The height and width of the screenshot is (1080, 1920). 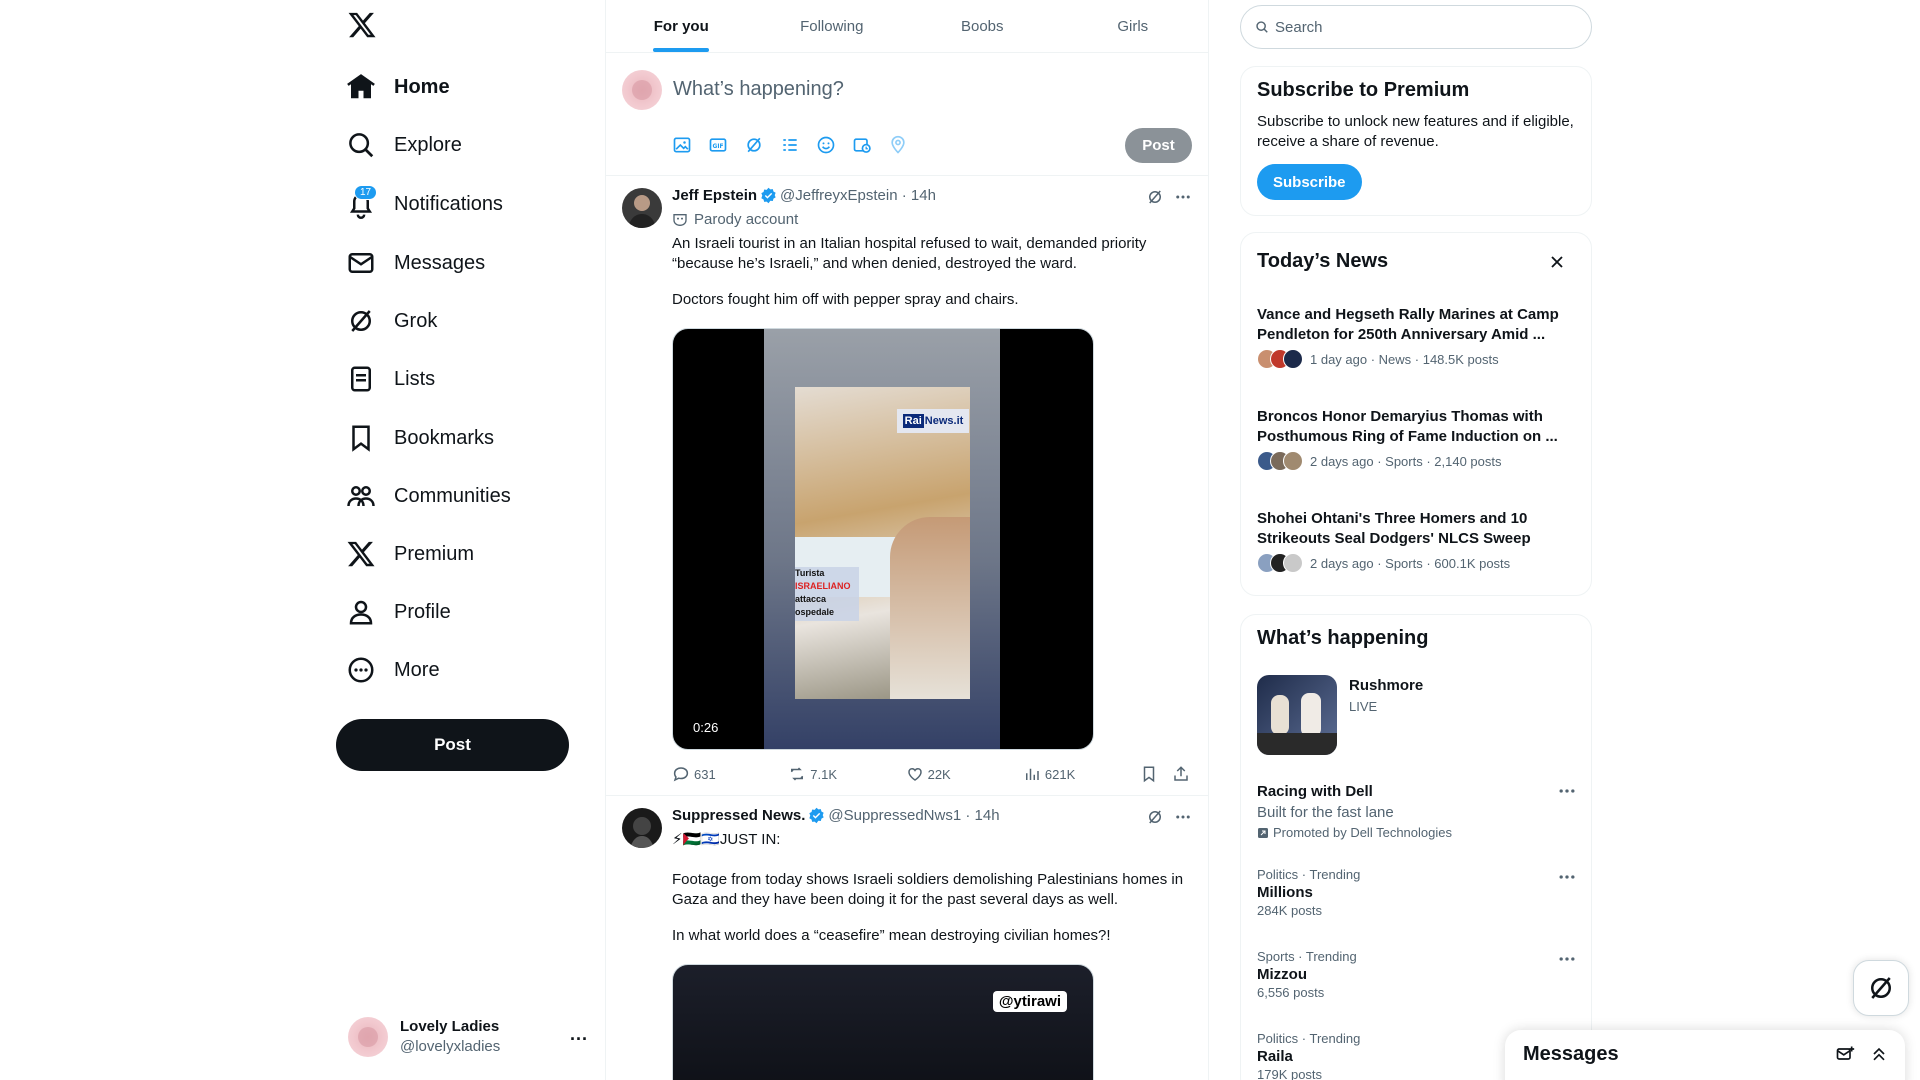 I want to click on trend-item: Politics · Trending Millions 284K posts, so click(x=1417, y=892).